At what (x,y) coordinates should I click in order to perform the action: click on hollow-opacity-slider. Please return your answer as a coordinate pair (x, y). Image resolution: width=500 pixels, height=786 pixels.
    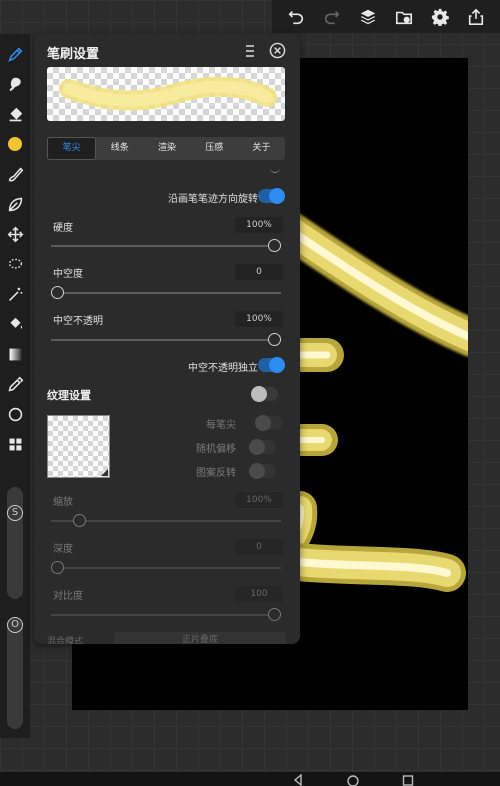
    Looking at the image, I should click on (166, 339).